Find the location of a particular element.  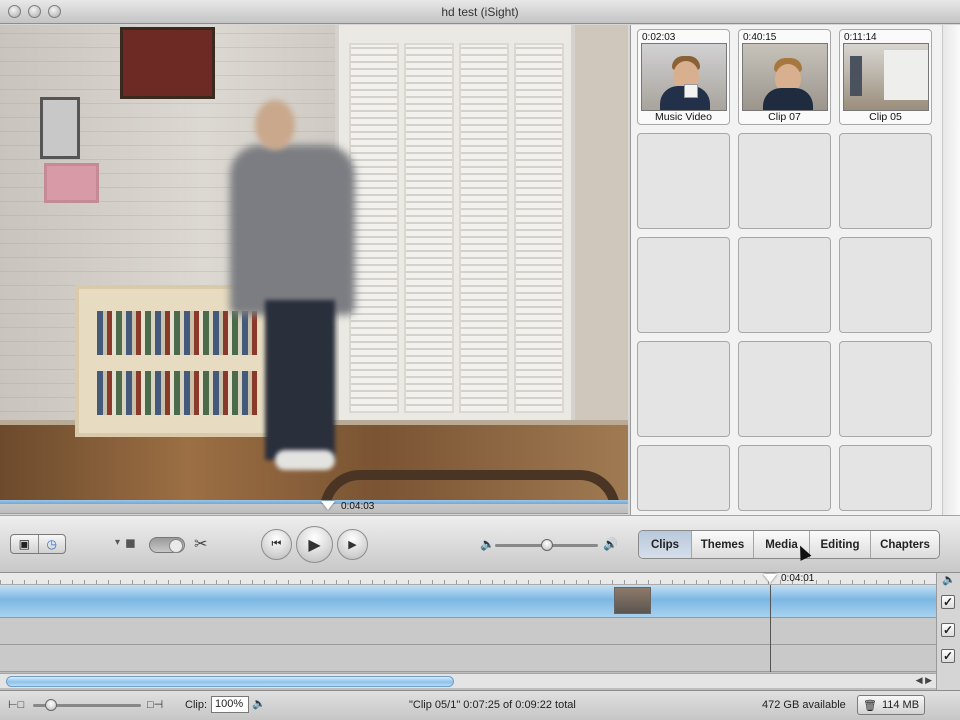

framed-poster-image is located at coordinates (167, 63).